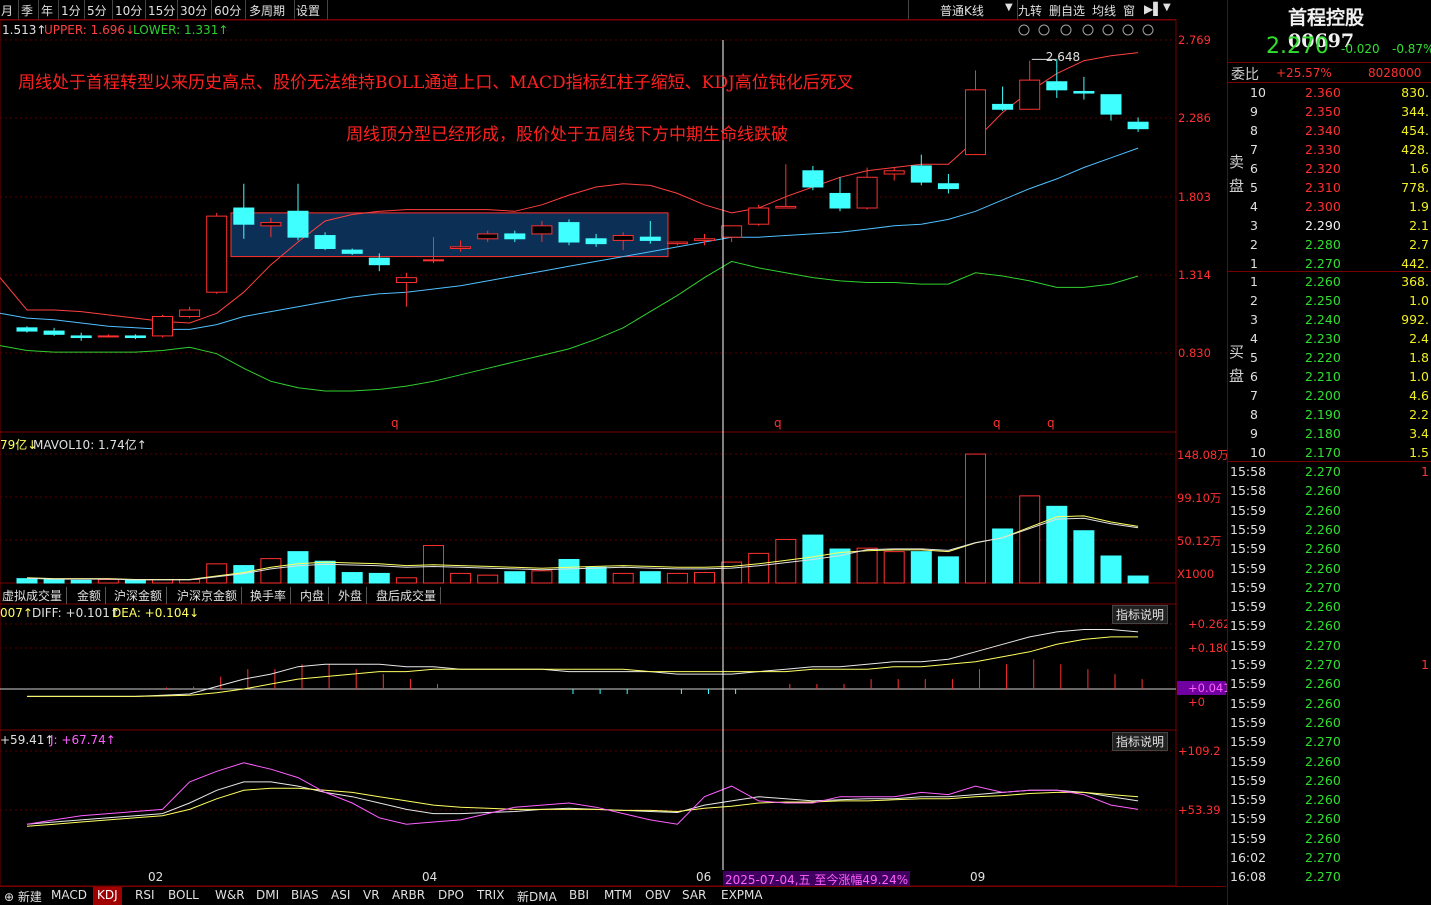 The height and width of the screenshot is (905, 1431). I want to click on bid-price: 2.190, so click(1323, 414).